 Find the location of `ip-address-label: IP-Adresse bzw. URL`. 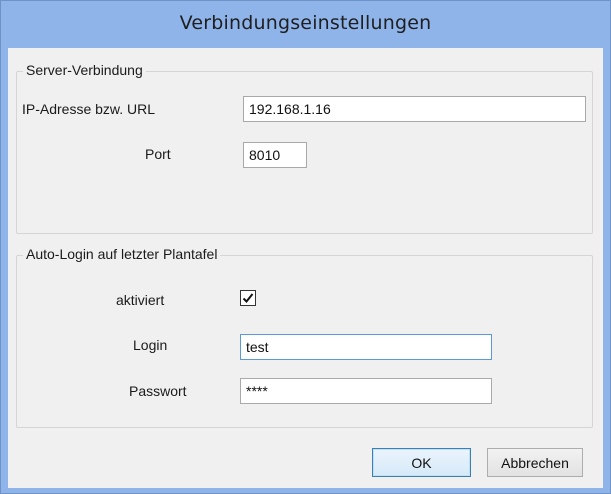

ip-address-label: IP-Adresse bzw. URL is located at coordinates (89, 109).